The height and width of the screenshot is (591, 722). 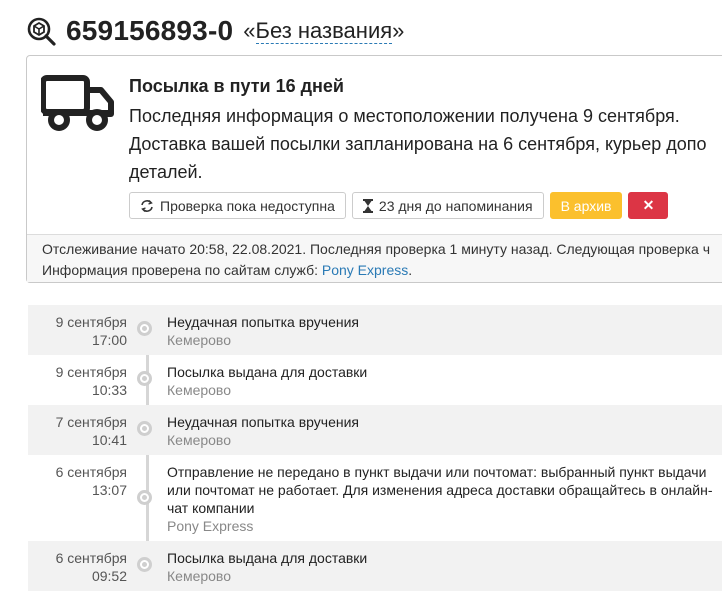 What do you see at coordinates (109, 490) in the screenshot?
I see `event-time: 13:07` at bounding box center [109, 490].